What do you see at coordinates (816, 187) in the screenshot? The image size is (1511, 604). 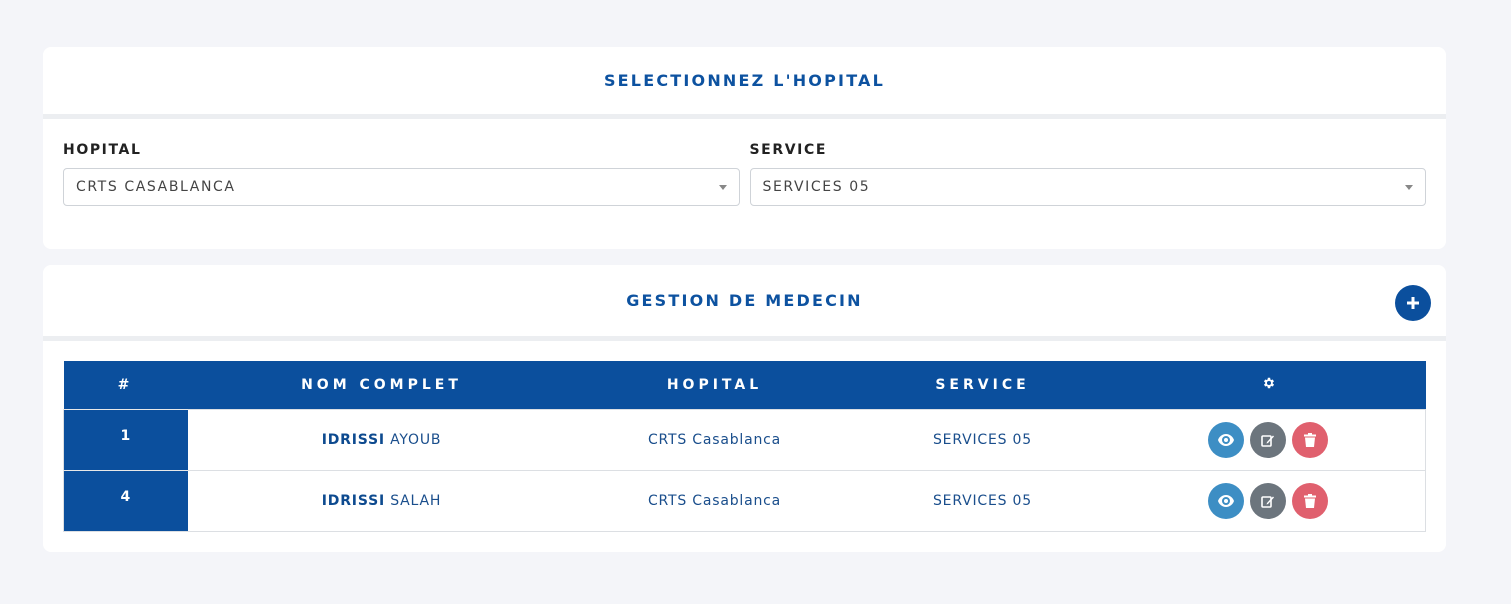 I see `service-select-value: SERVICES 05` at bounding box center [816, 187].